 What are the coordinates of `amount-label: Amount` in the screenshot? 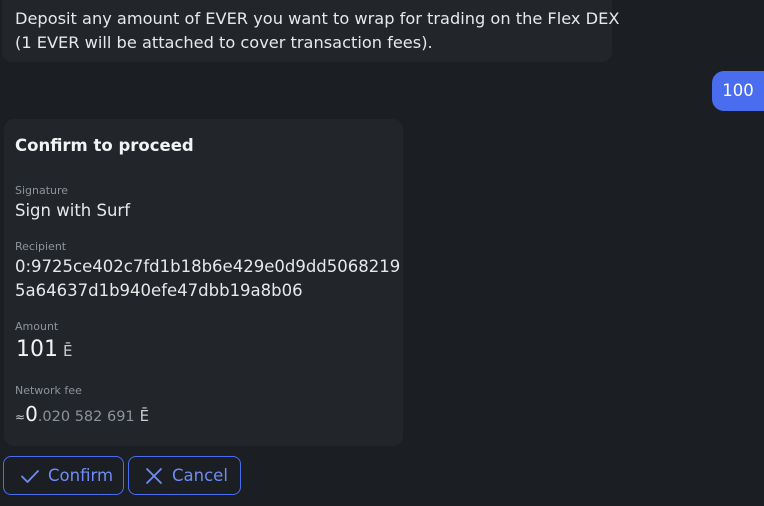 It's located at (37, 326).